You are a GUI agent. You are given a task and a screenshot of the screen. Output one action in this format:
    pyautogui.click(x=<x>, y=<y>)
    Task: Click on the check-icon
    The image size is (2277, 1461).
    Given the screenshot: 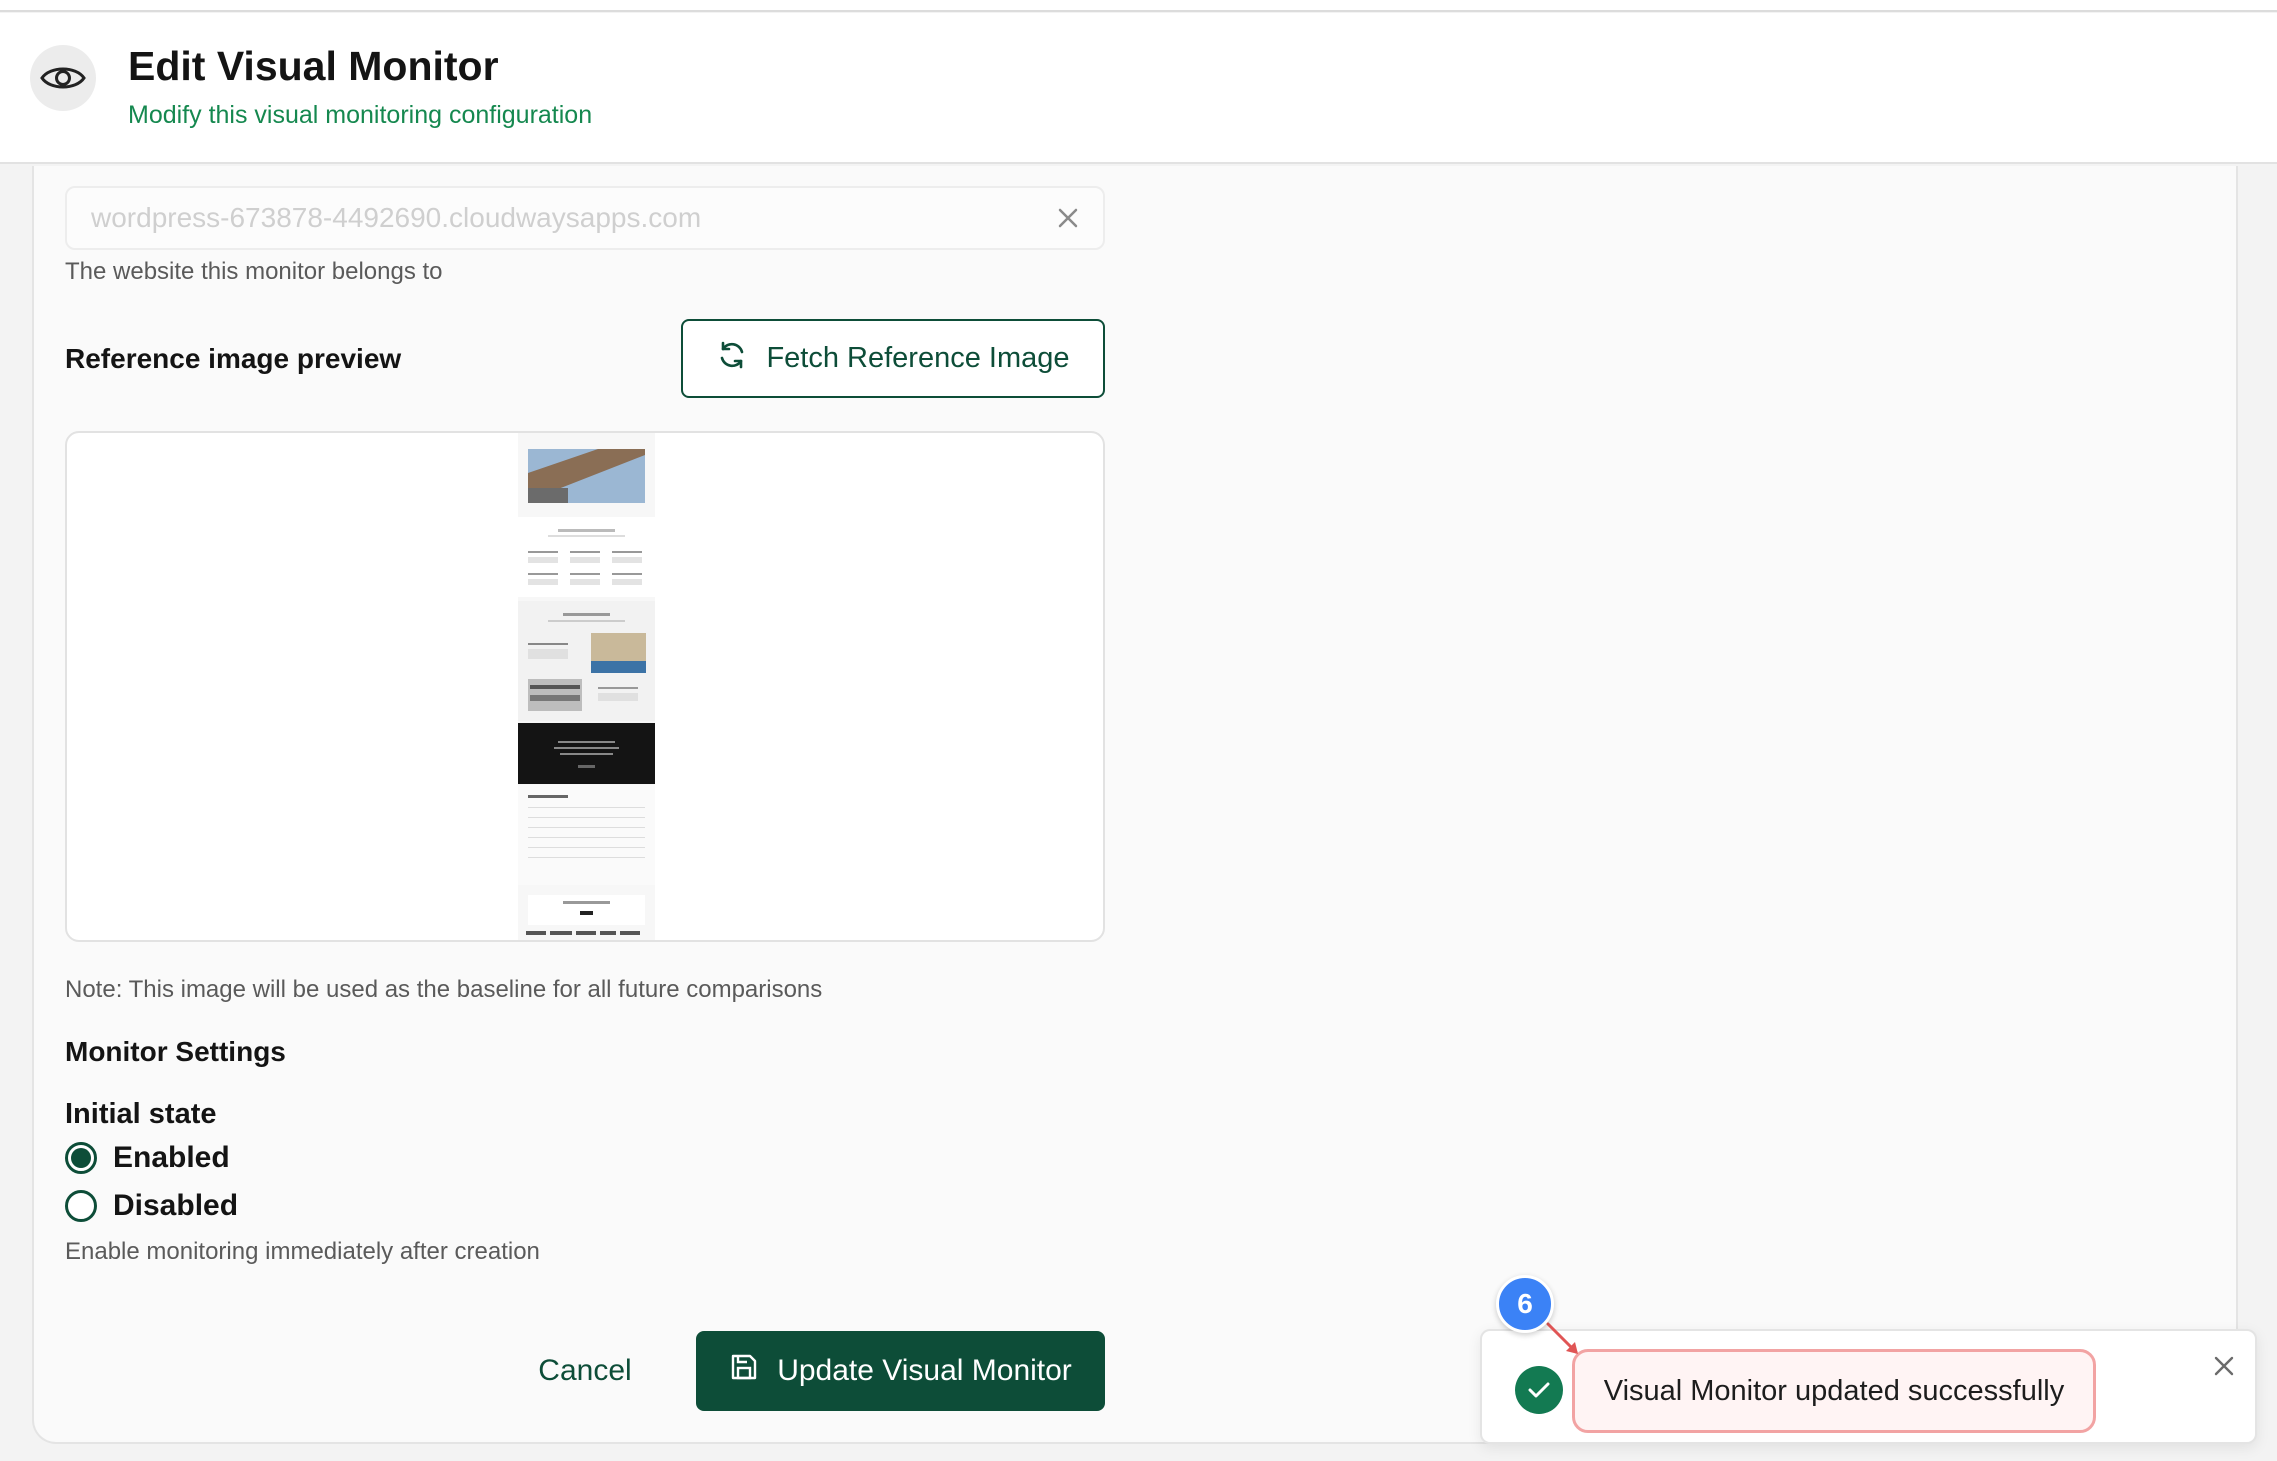 What is the action you would take?
    pyautogui.click(x=1539, y=1390)
    